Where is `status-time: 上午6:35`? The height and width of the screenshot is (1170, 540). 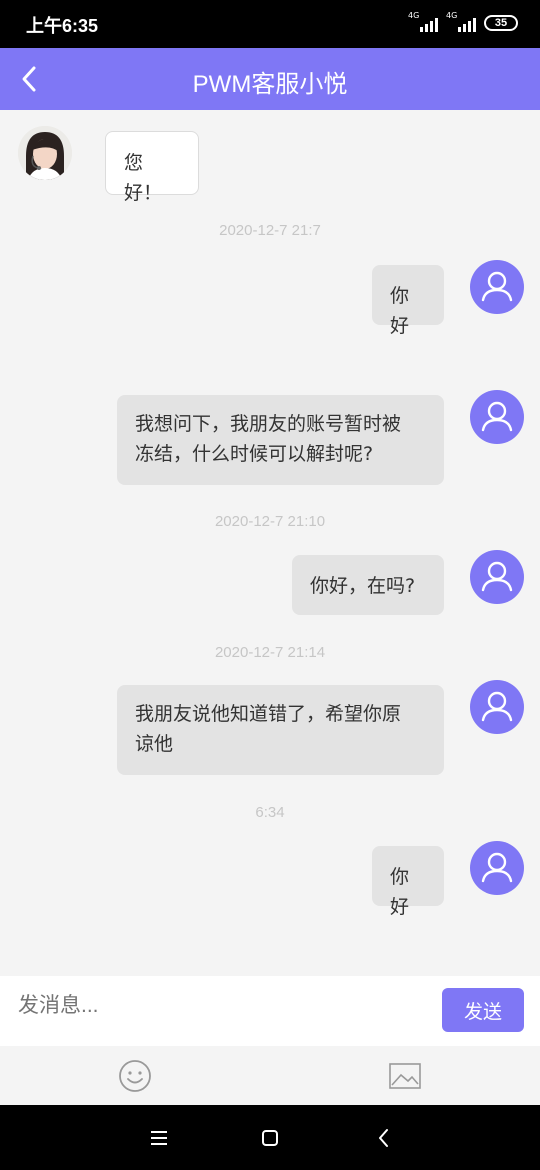
status-time: 上午6:35 is located at coordinates (62, 26).